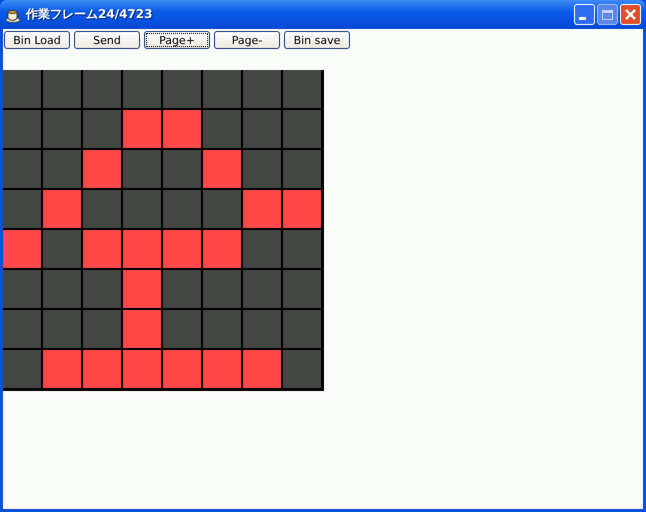  I want to click on close-icon, so click(630, 14).